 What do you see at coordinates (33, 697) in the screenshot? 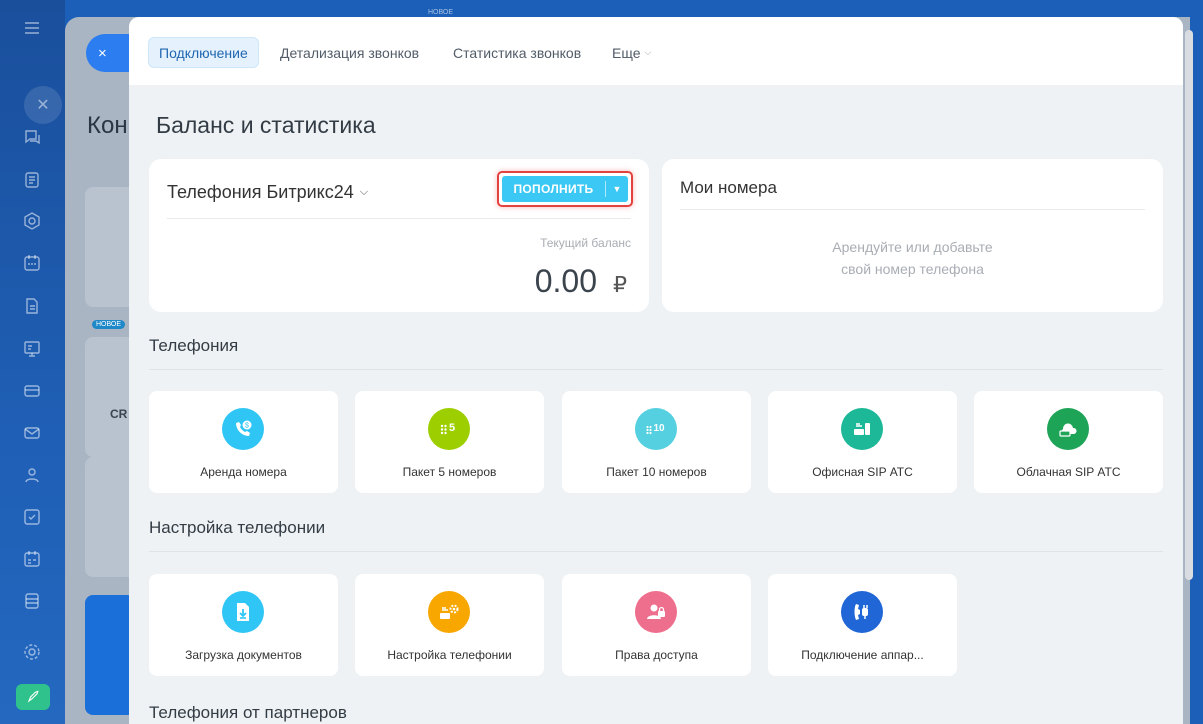
I see `rocket-icon` at bounding box center [33, 697].